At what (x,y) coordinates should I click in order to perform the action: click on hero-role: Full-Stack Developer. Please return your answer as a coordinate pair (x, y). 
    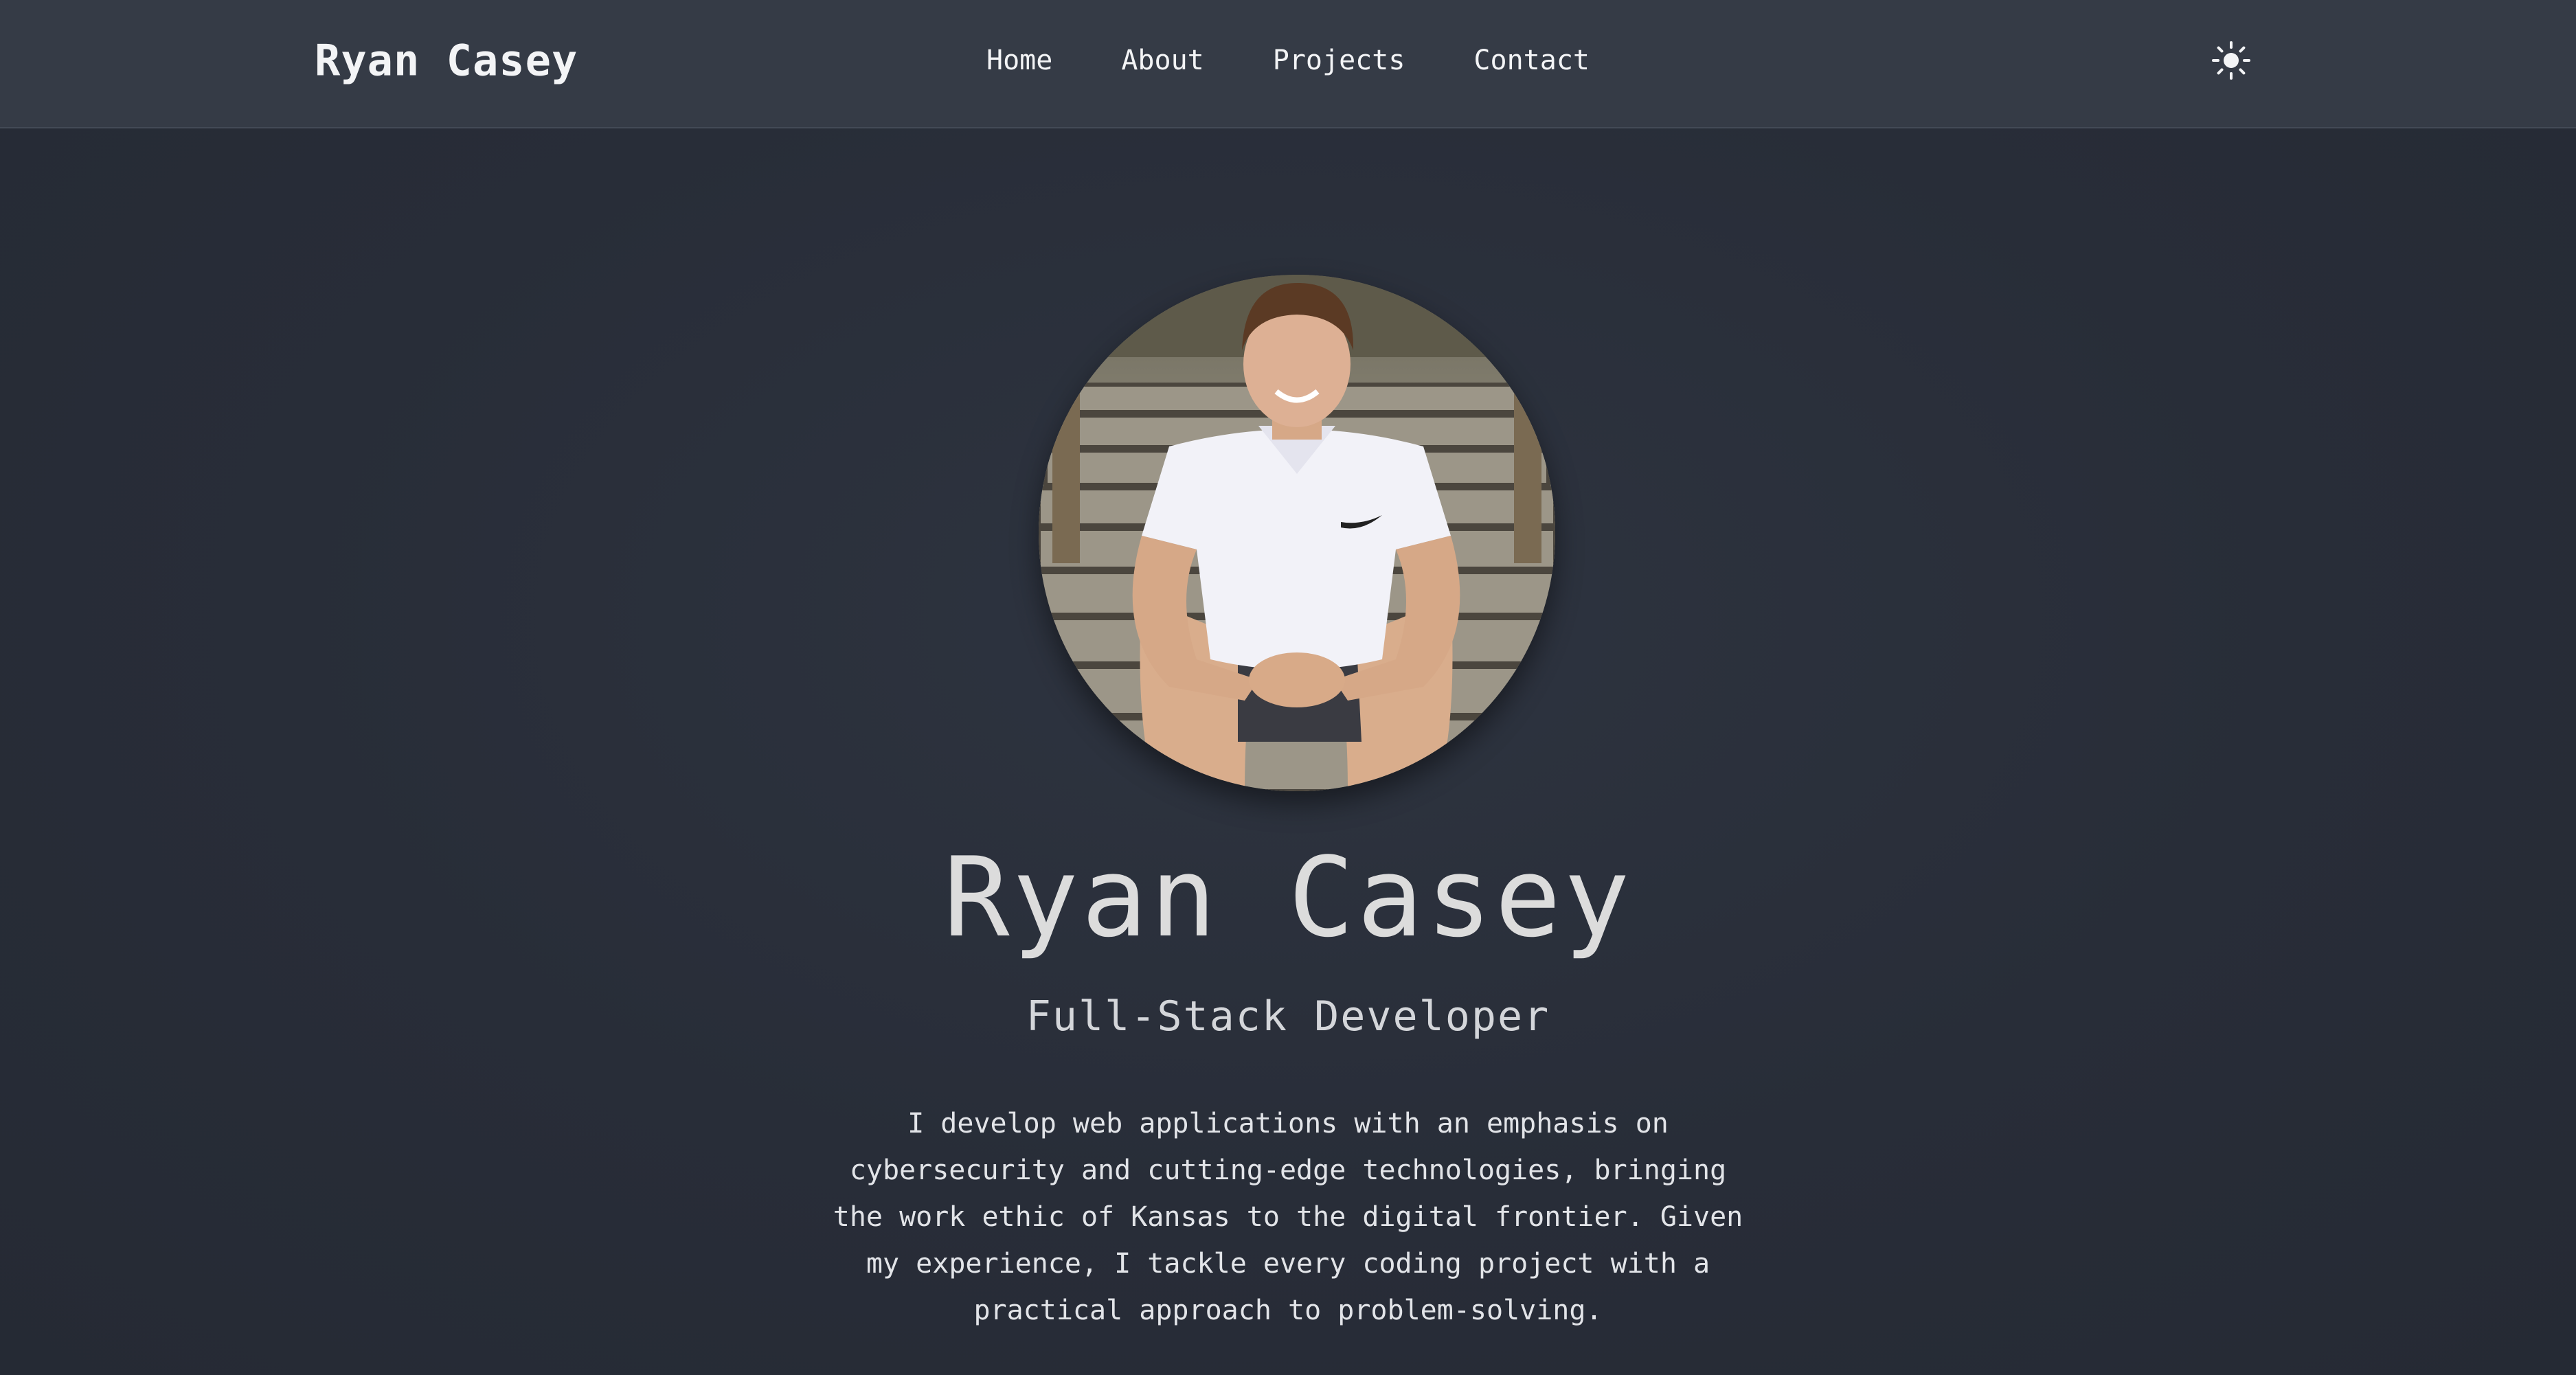
    Looking at the image, I should click on (1288, 1016).